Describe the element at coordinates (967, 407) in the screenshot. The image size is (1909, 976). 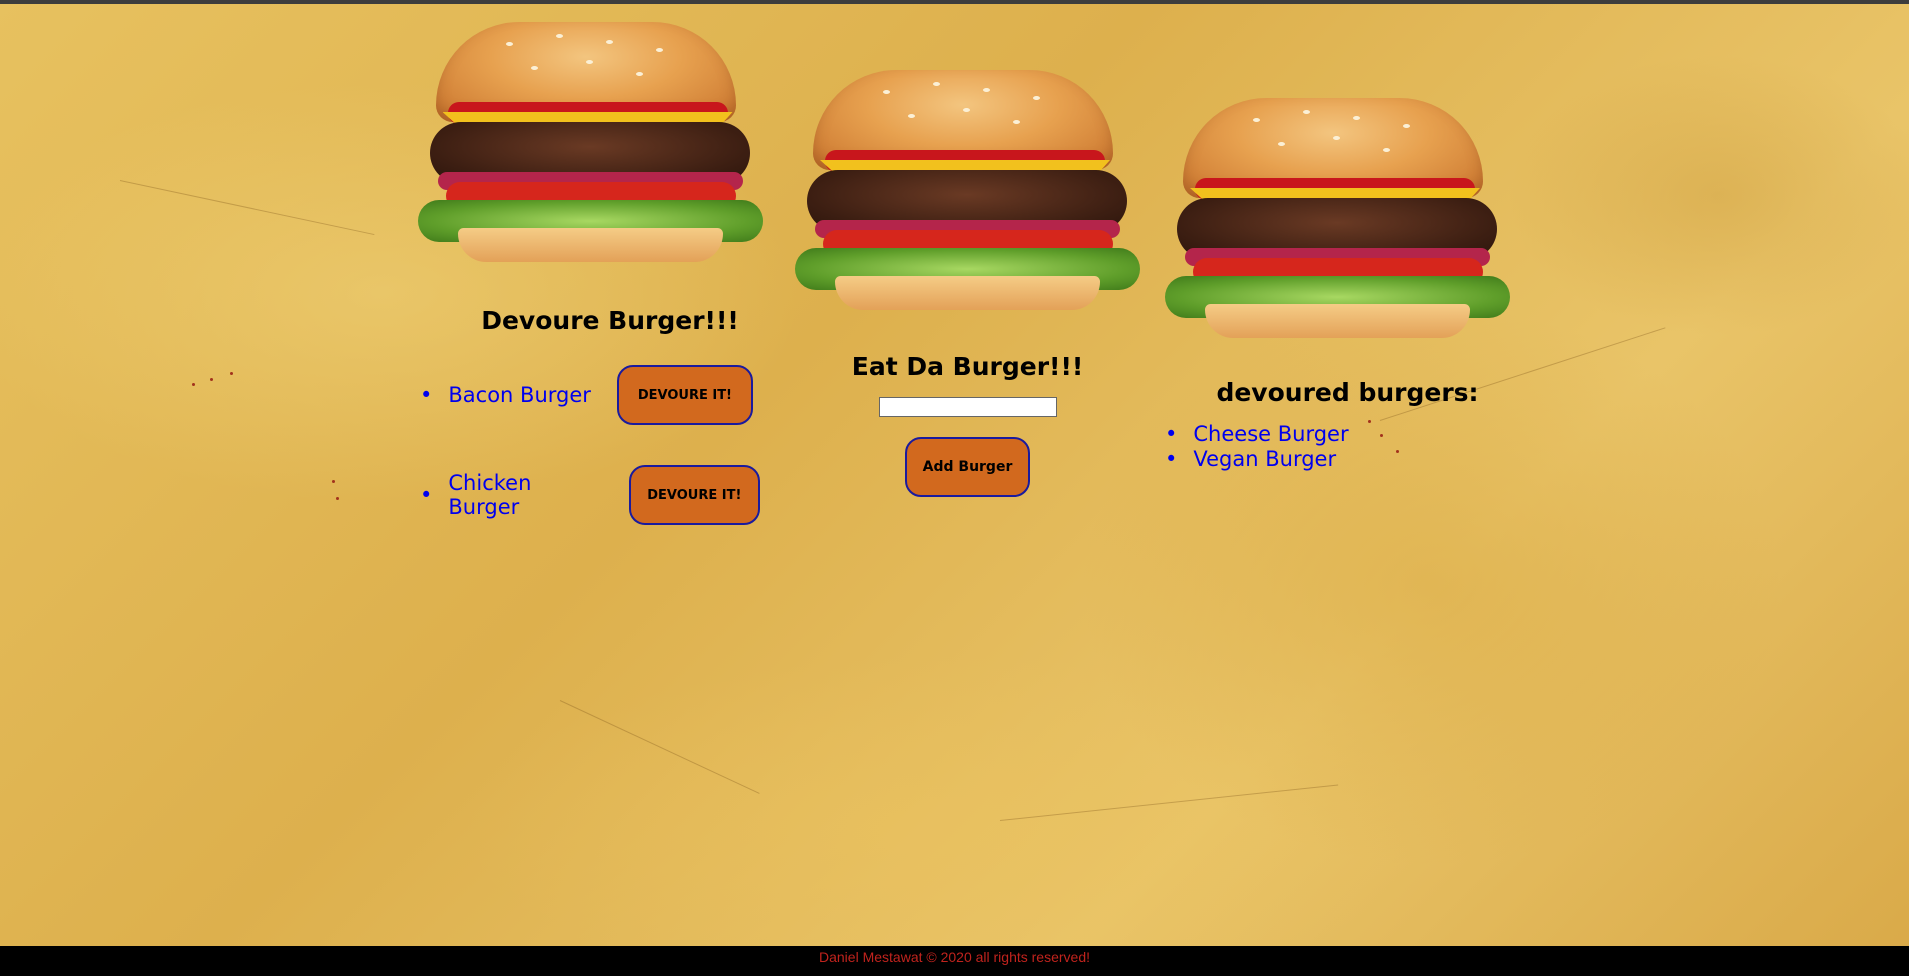
I see `burger-name-input` at that location.